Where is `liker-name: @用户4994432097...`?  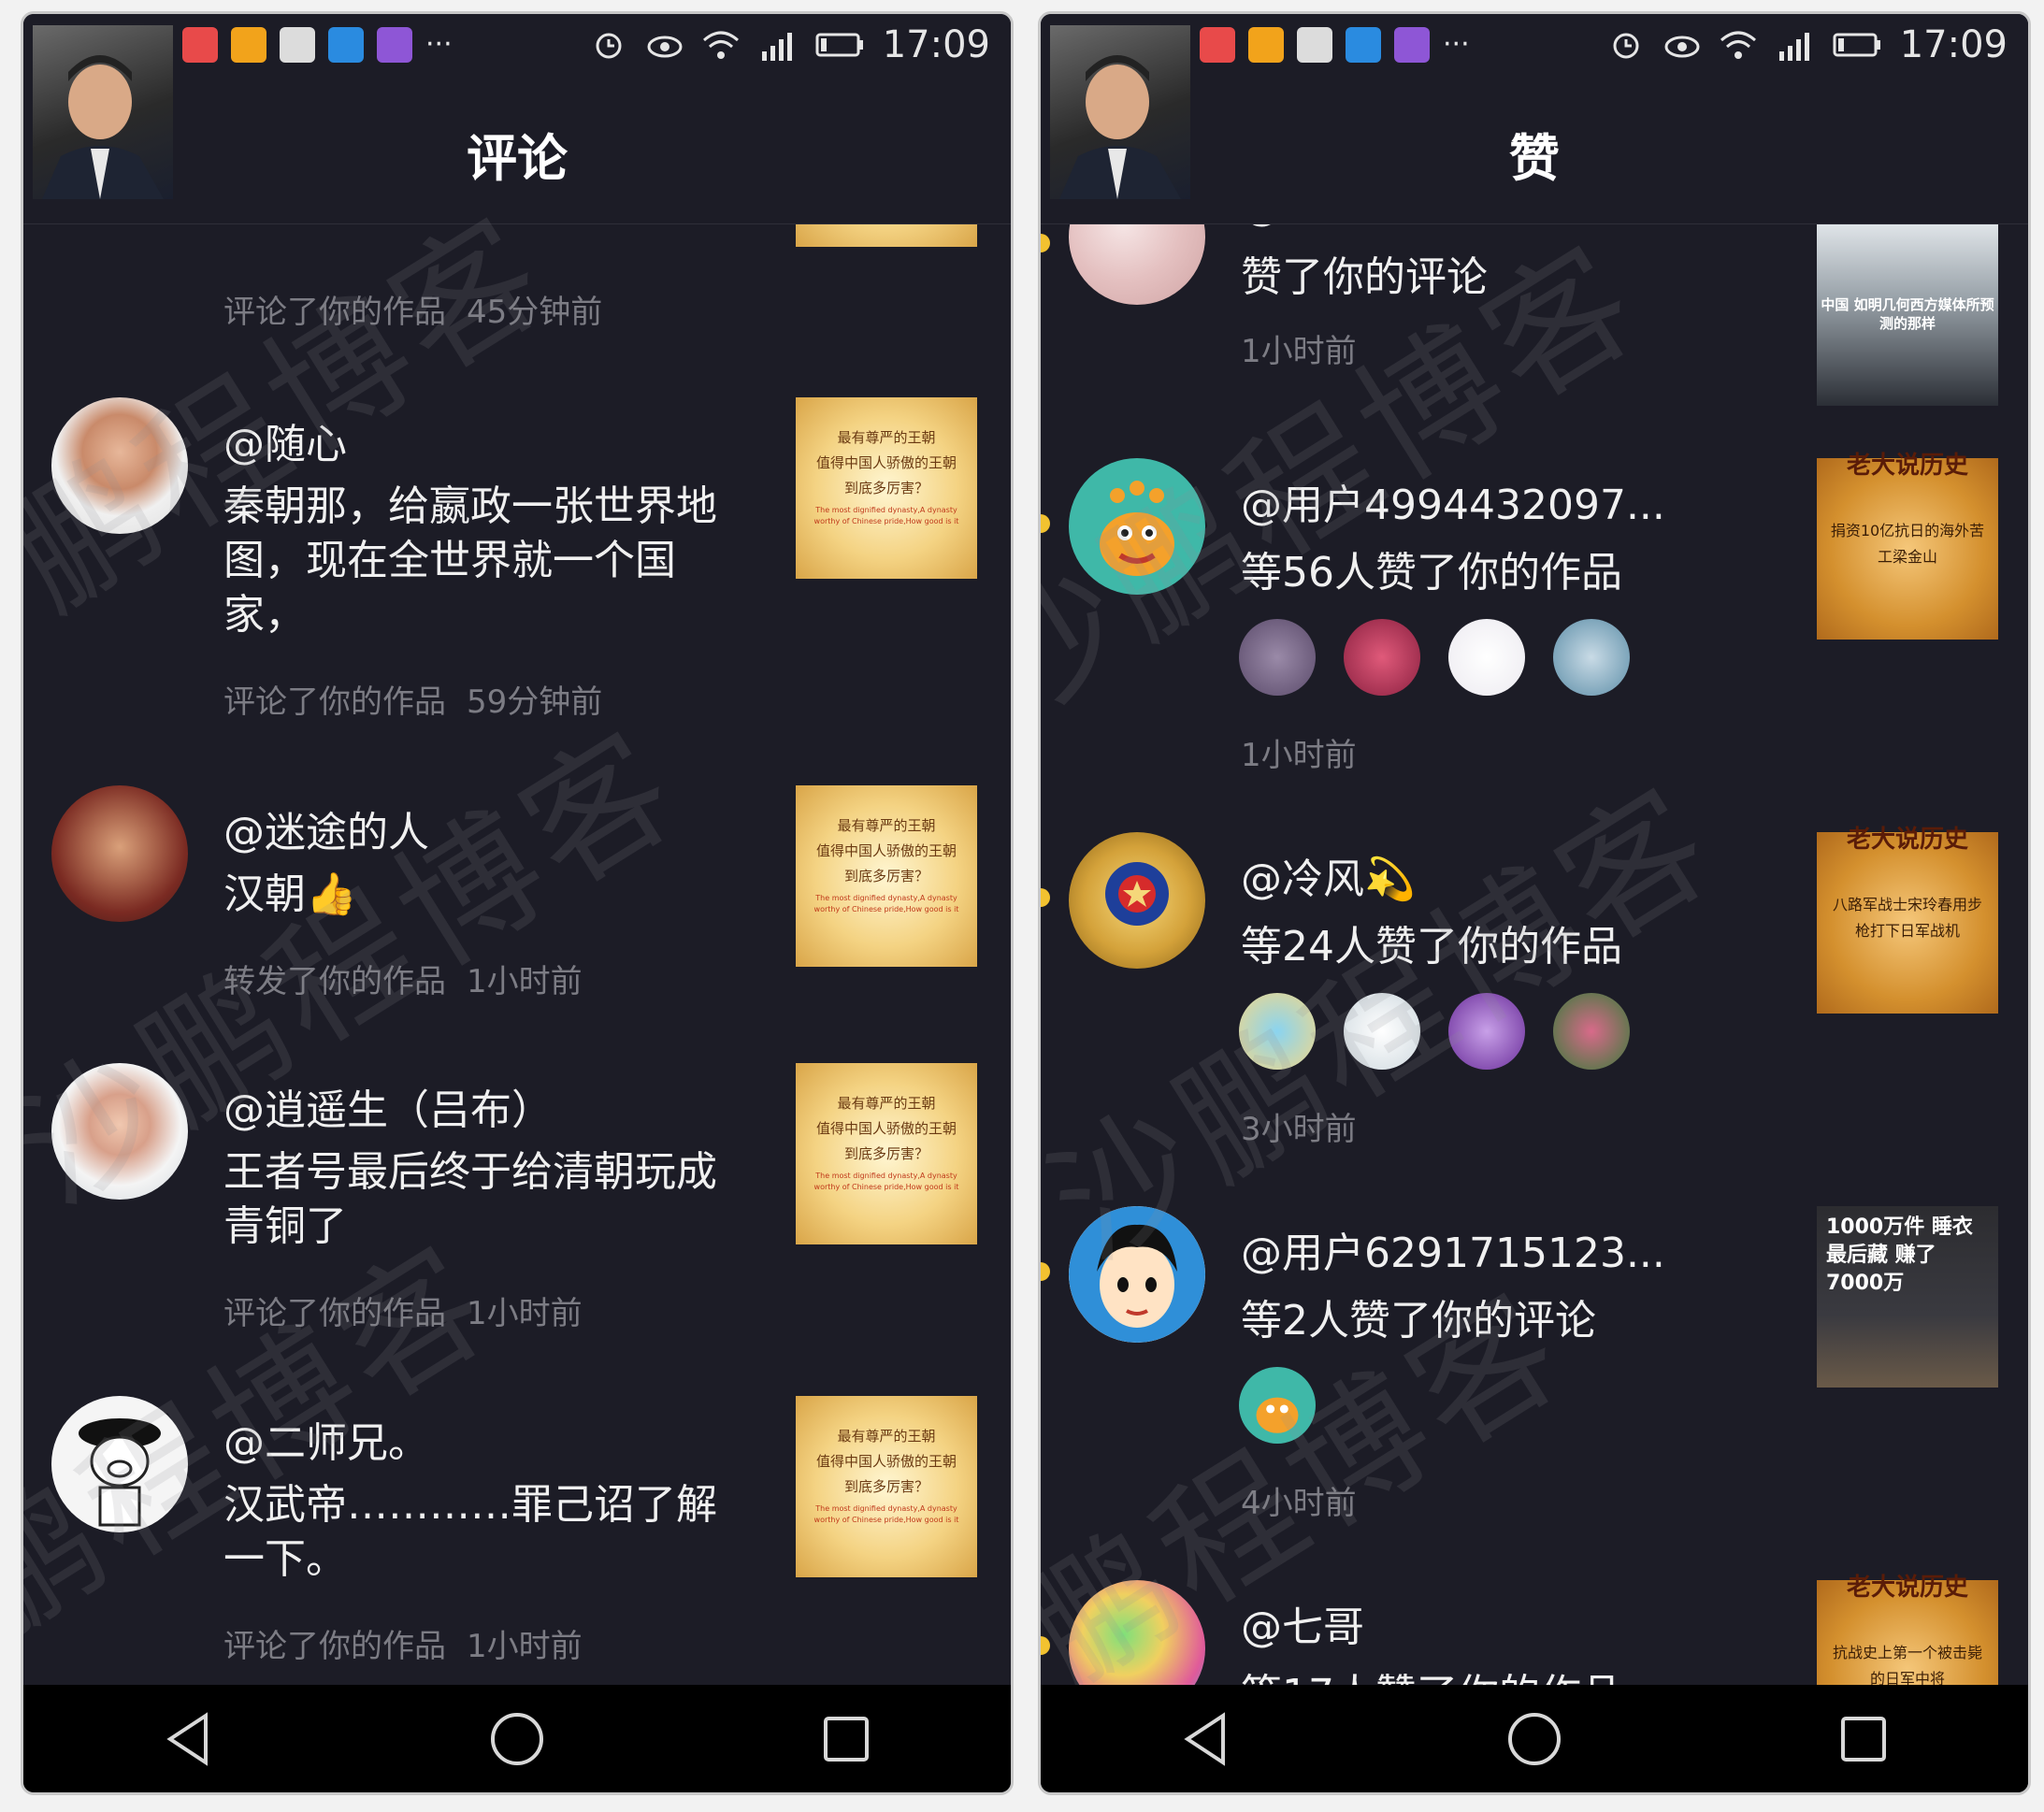
liker-name: @用户4994432097... is located at coordinates (1453, 501).